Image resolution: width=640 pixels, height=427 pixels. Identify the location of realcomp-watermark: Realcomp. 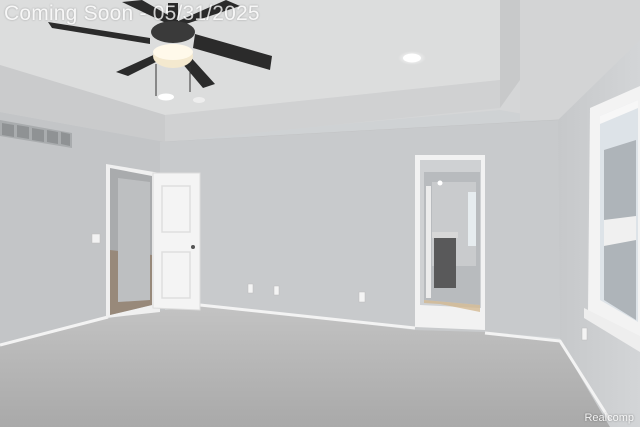
(609, 418).